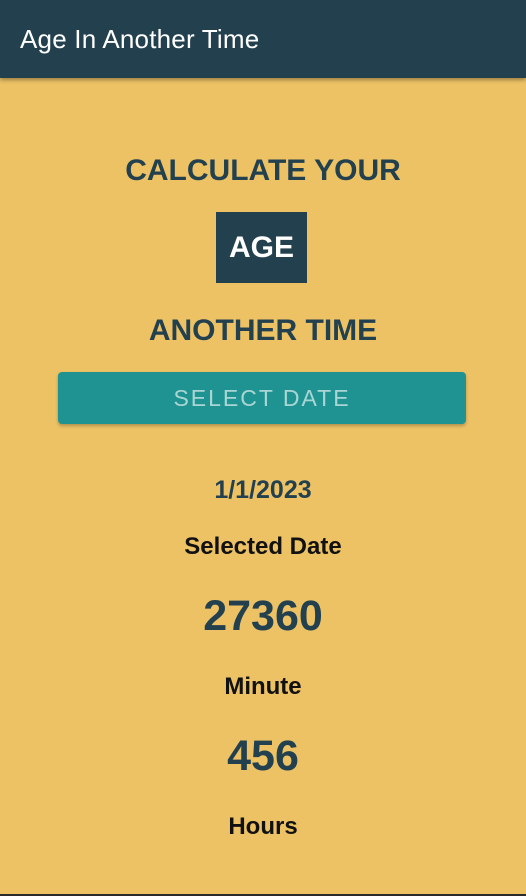 The height and width of the screenshot is (896, 526). I want to click on minutes-label: Minute, so click(263, 686).